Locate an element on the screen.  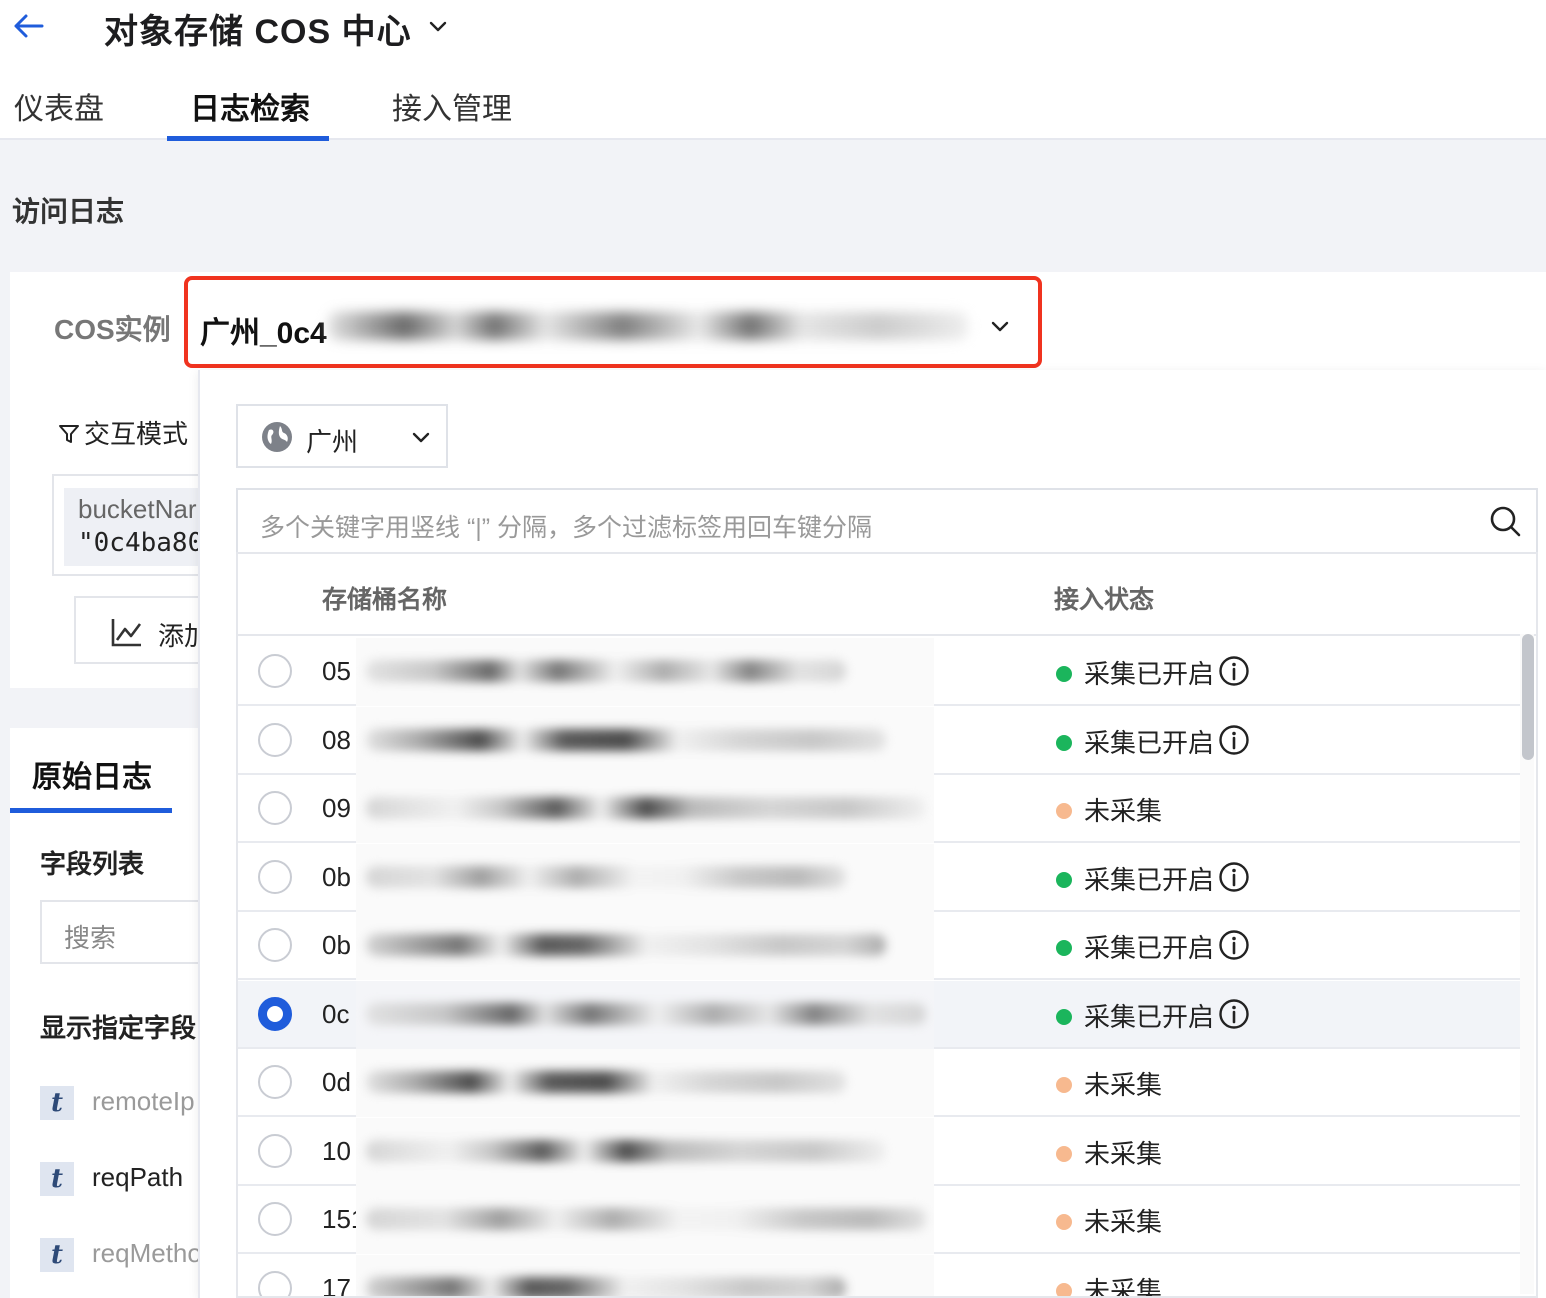
table-row: 0d 未采集 is located at coordinates (882, 1083).